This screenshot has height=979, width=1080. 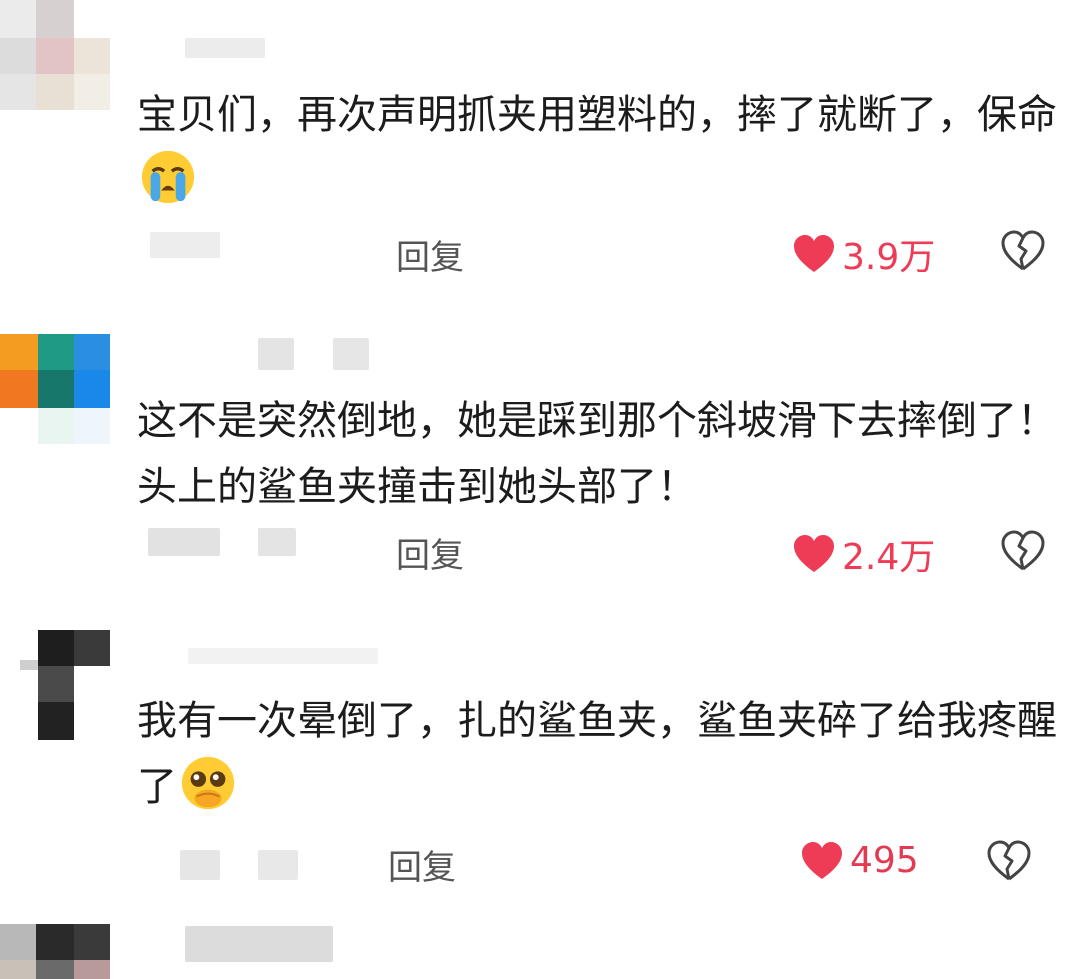 I want to click on pleading-face-icon, so click(x=208, y=783).